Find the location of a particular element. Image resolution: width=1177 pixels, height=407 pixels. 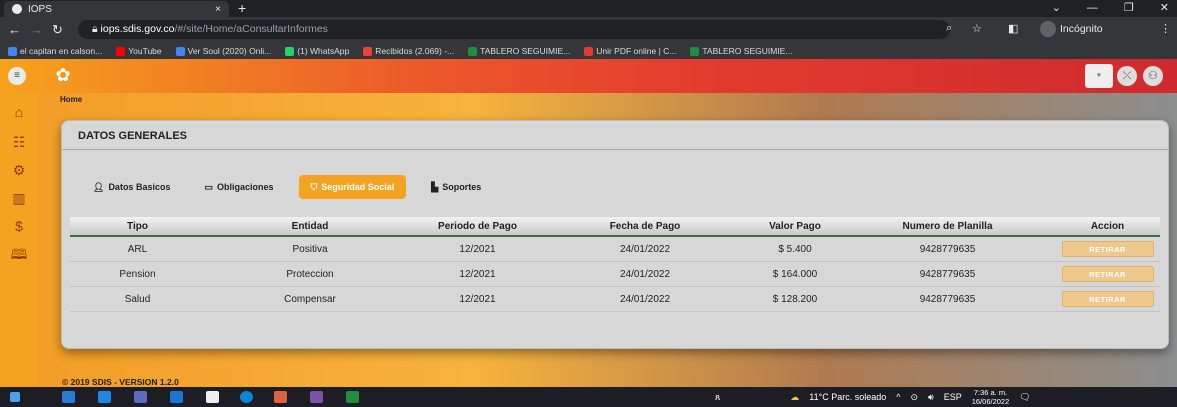

tab-seguridad-social: ⛉ Seguridad Social is located at coordinates (352, 187).